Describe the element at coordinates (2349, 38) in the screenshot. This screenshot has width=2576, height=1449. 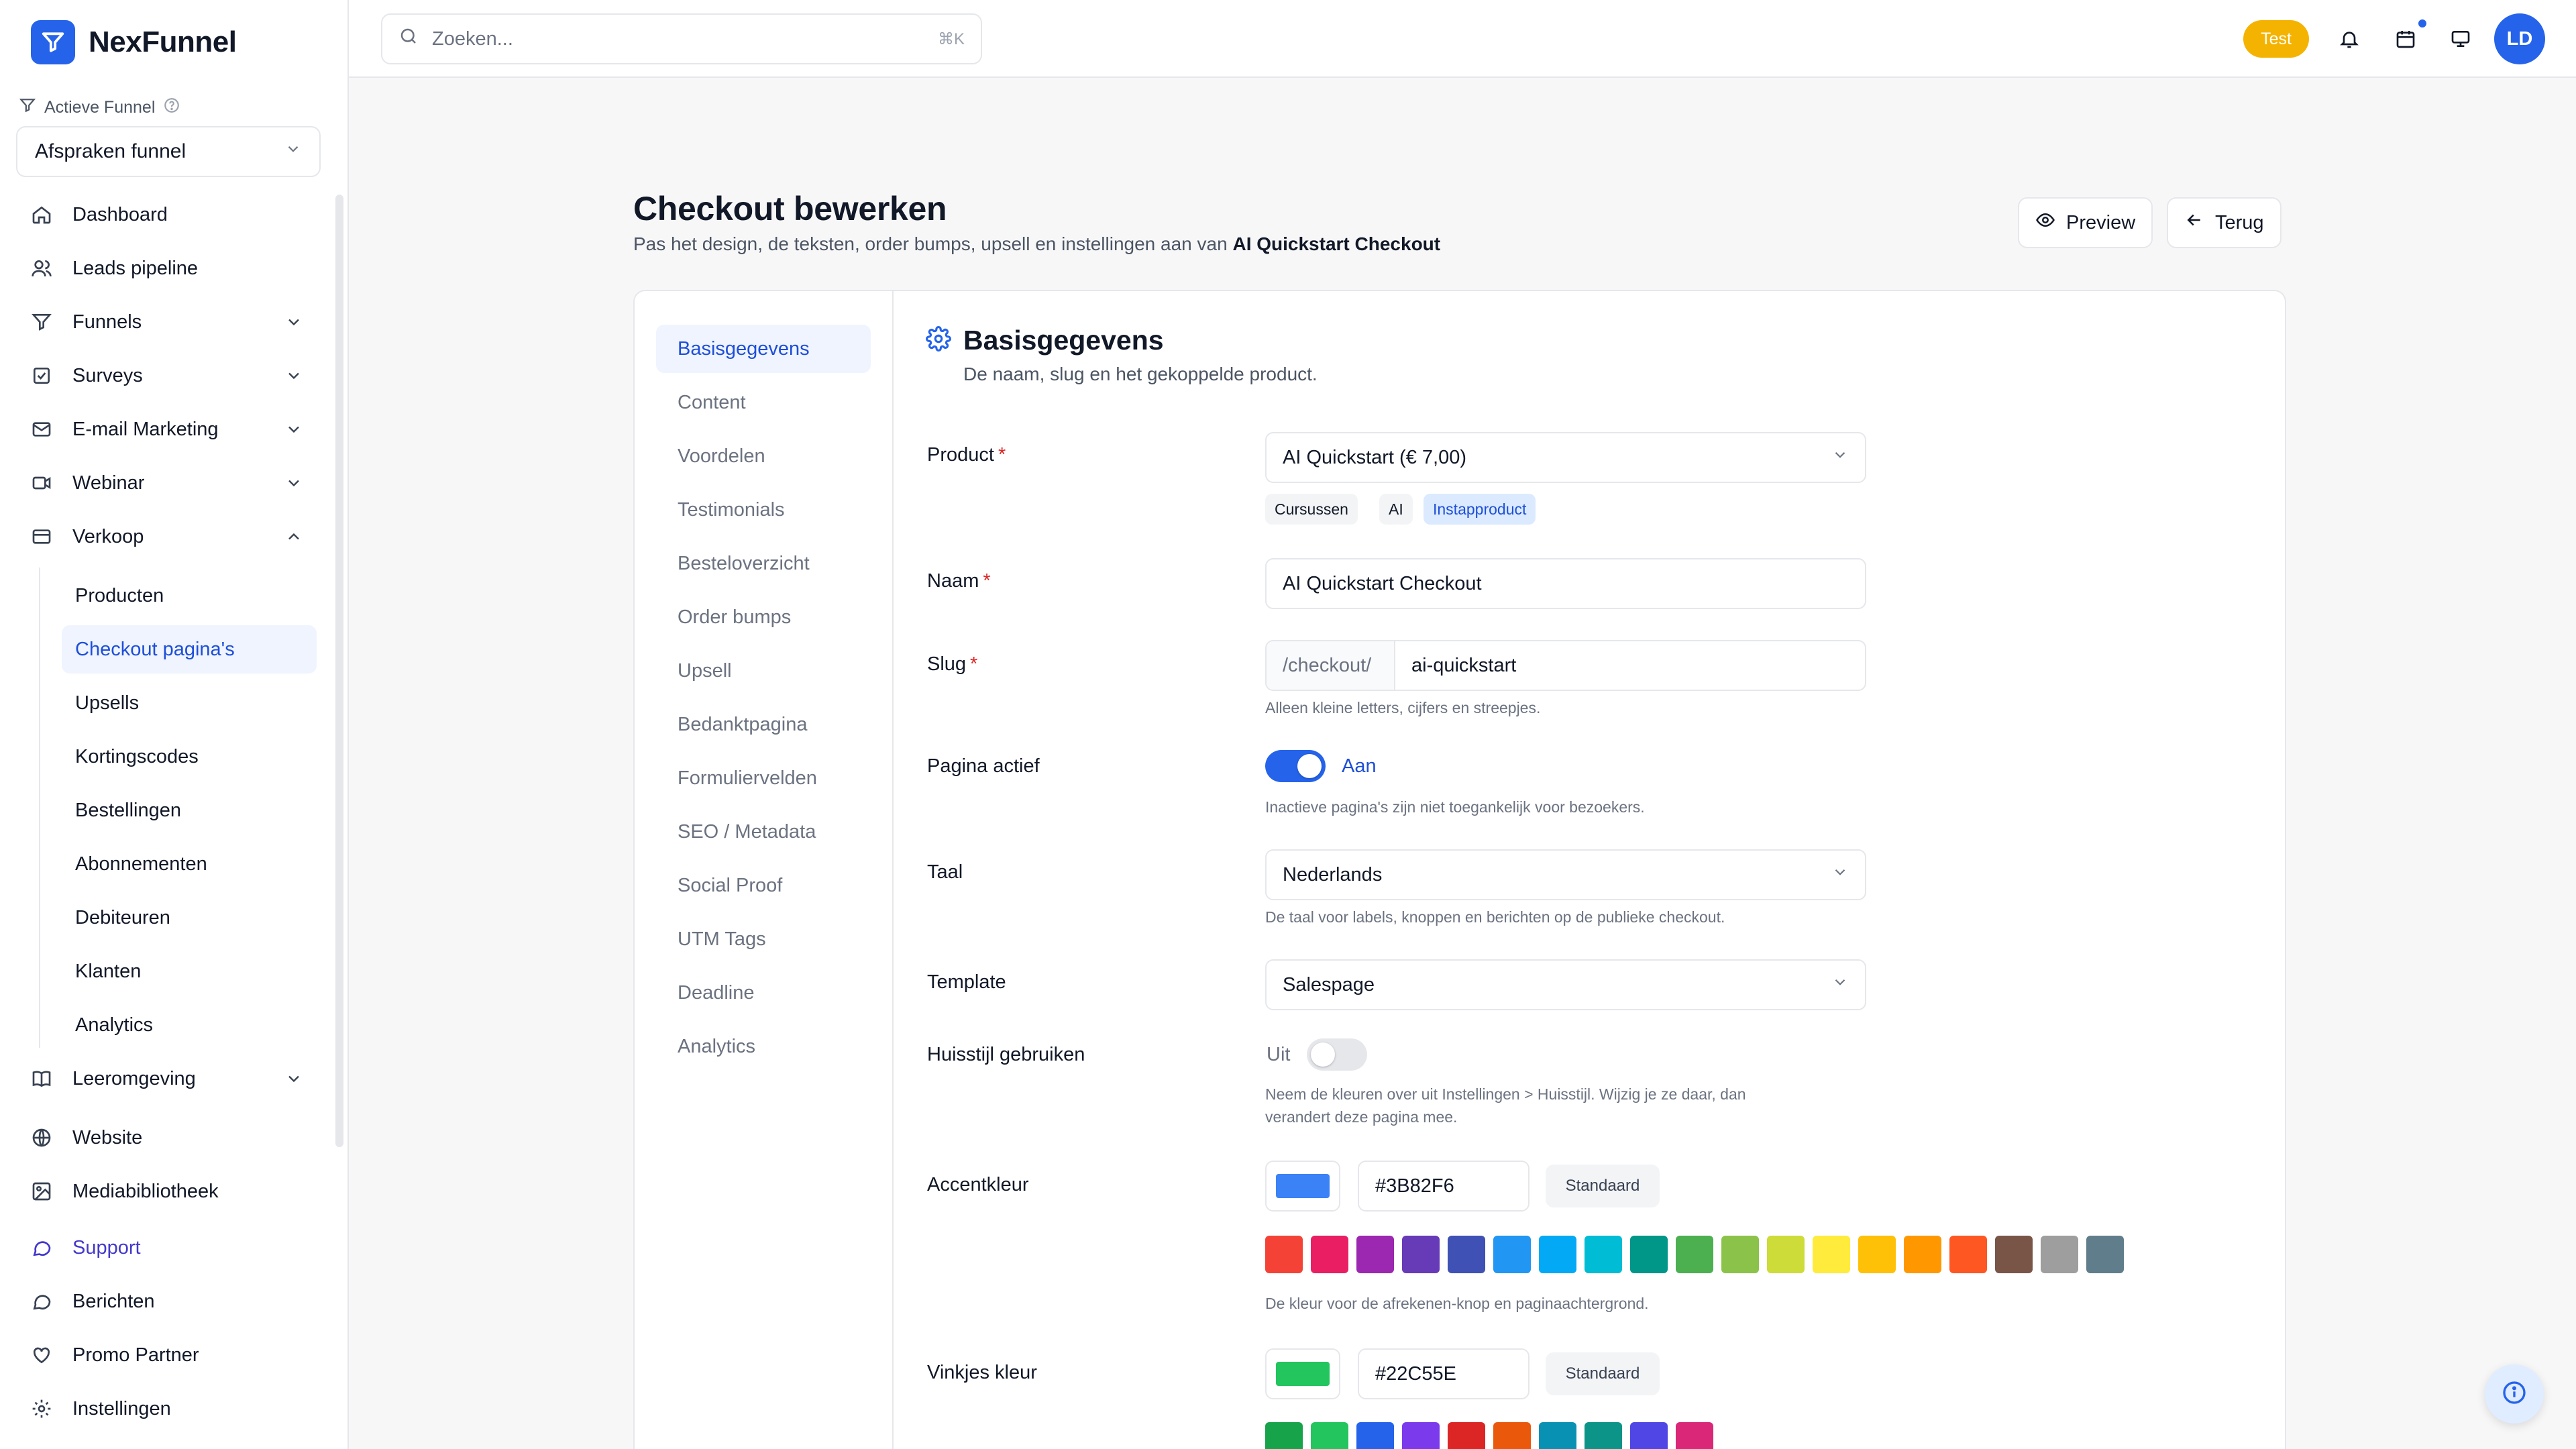
I see `bell-icon` at that location.